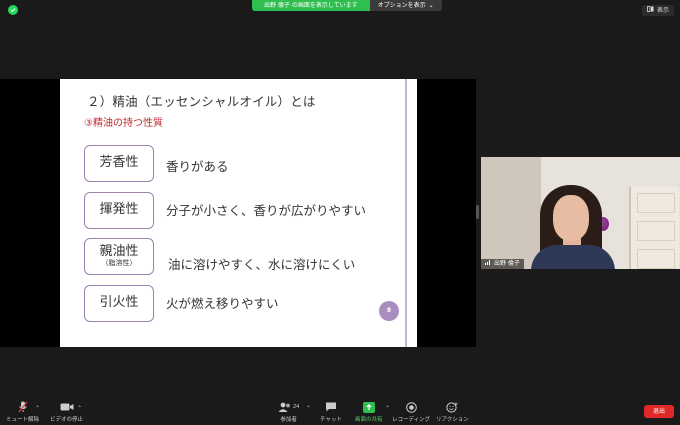 The image size is (680, 425). I want to click on panel-resize-handle, so click(477, 212).